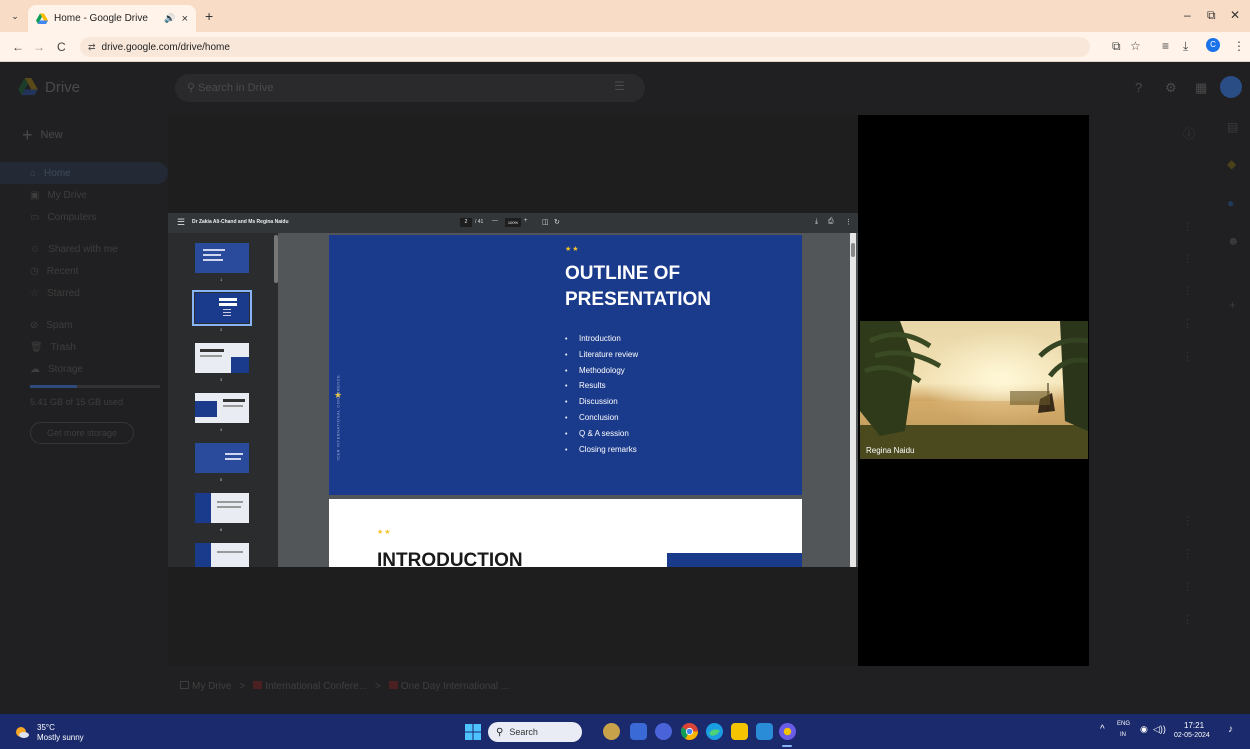  Describe the element at coordinates (526, 221) in the screenshot. I see `zoom-in-button: +` at that location.